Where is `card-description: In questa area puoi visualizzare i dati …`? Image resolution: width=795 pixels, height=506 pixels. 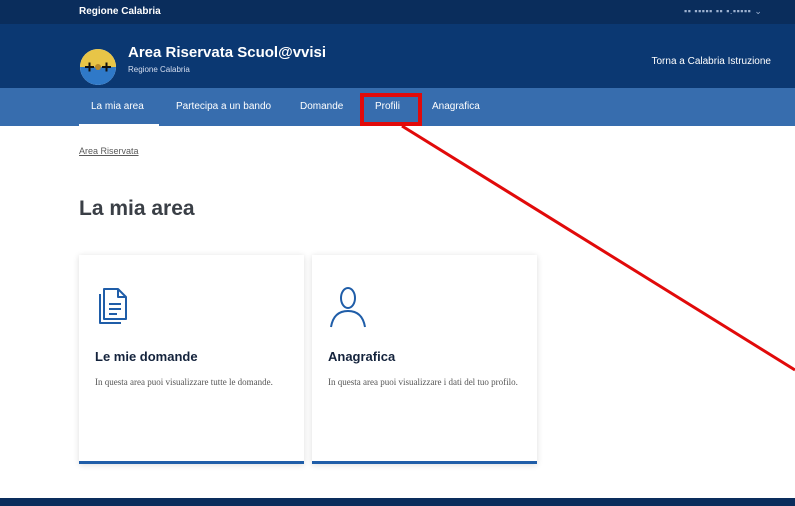
card-description: In questa area puoi visualizzare i dati … is located at coordinates (423, 382).